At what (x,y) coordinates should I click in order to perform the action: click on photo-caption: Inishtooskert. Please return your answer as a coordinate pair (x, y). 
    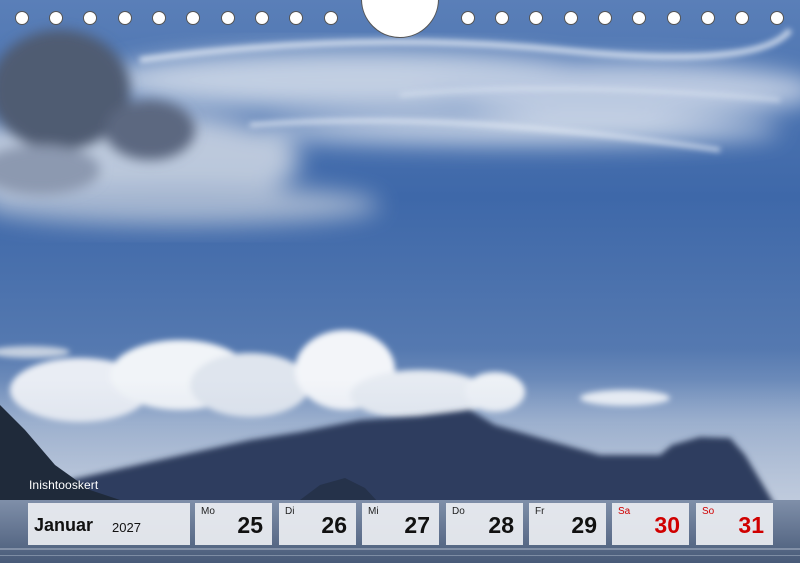
    Looking at the image, I should click on (64, 485).